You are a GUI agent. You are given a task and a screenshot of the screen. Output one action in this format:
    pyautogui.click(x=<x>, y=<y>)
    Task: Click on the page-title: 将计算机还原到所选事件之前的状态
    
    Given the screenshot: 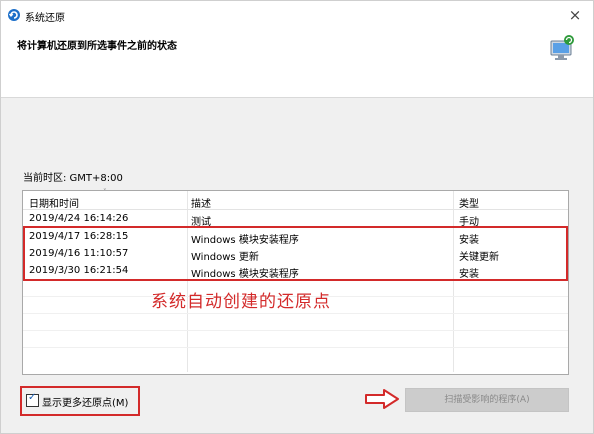 What is the action you would take?
    pyautogui.click(x=97, y=46)
    